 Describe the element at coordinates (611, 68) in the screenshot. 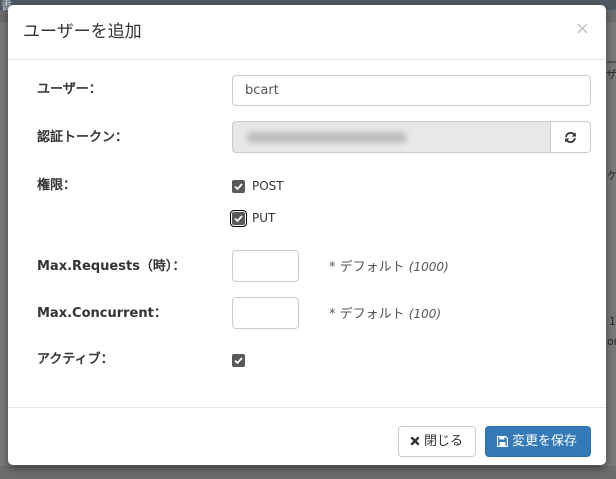

I see `background-text-fragment: ーザ` at that location.